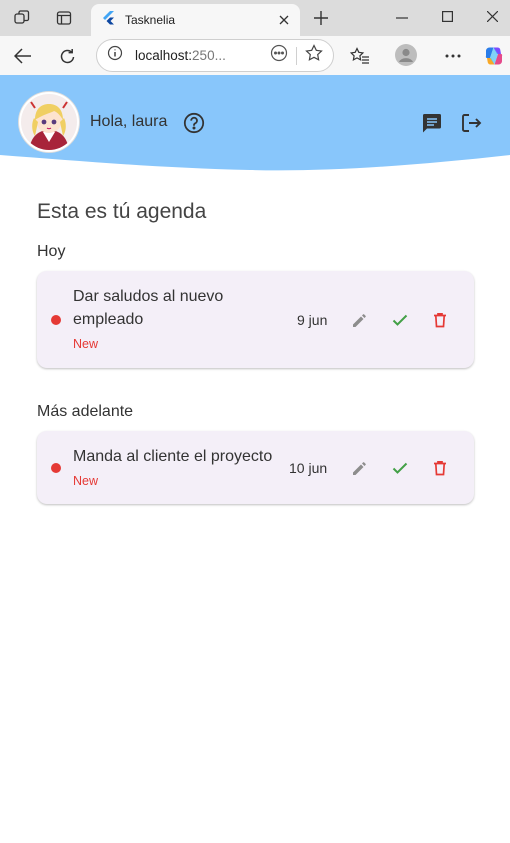 This screenshot has width=510, height=843. I want to click on minimize-icon, so click(402, 18).